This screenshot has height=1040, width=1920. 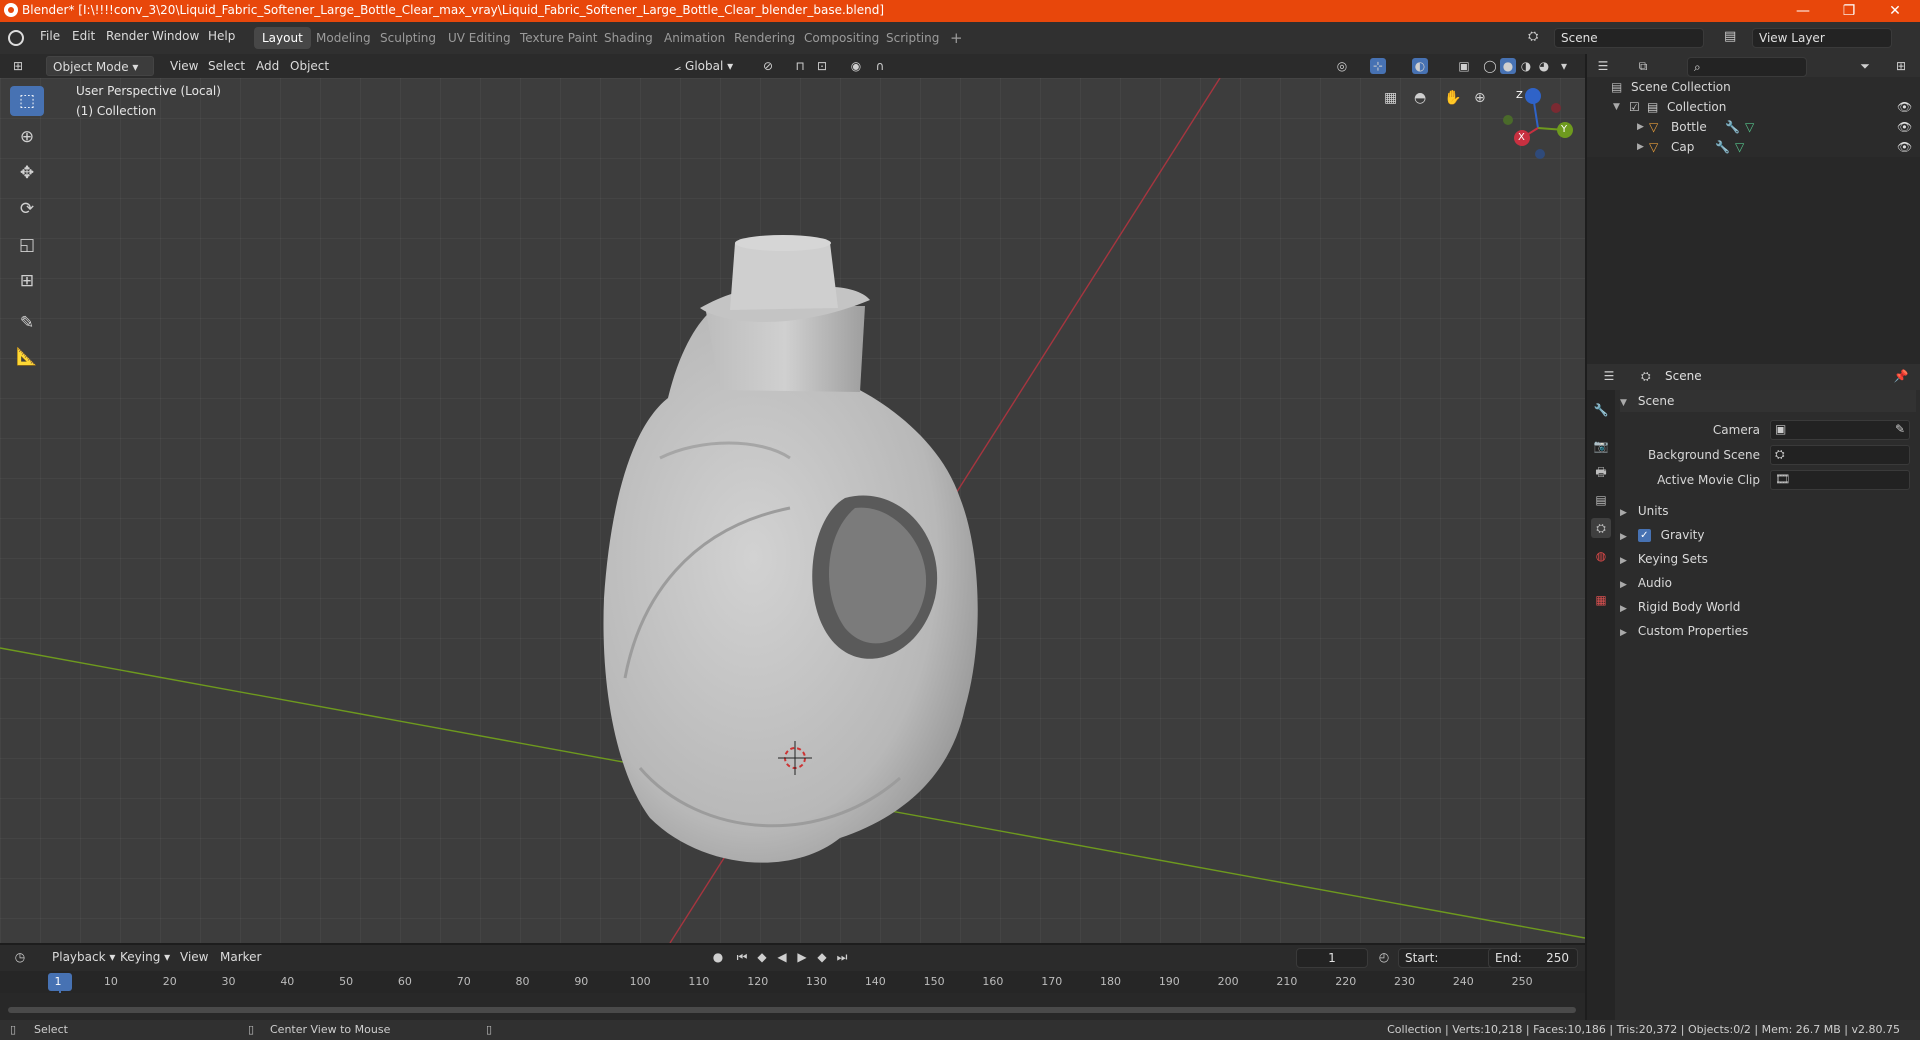 What do you see at coordinates (1609, 376) in the screenshot?
I see `properties-editor-type-icon: ☰` at bounding box center [1609, 376].